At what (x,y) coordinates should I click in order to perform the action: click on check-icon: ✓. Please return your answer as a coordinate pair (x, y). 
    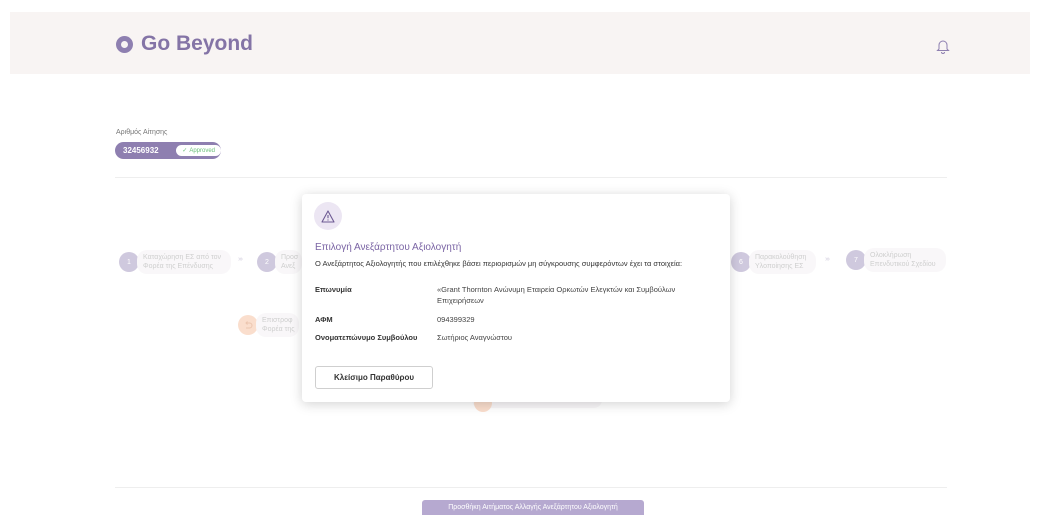
    Looking at the image, I should click on (185, 151).